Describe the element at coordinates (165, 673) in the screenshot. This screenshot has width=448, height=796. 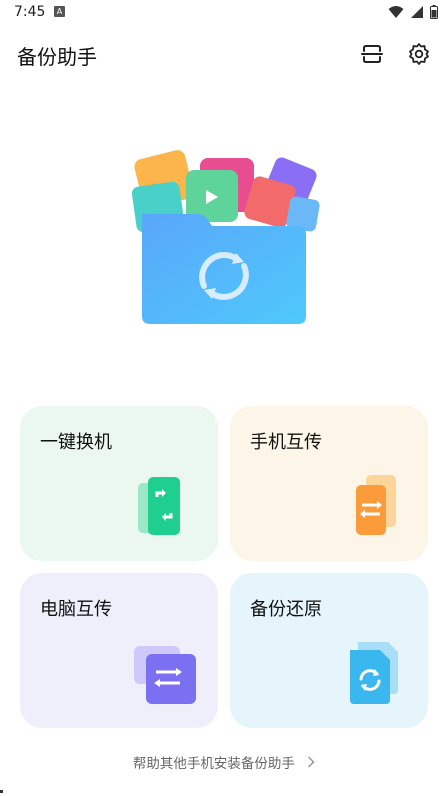
I see `pc-transfer-icon` at that location.